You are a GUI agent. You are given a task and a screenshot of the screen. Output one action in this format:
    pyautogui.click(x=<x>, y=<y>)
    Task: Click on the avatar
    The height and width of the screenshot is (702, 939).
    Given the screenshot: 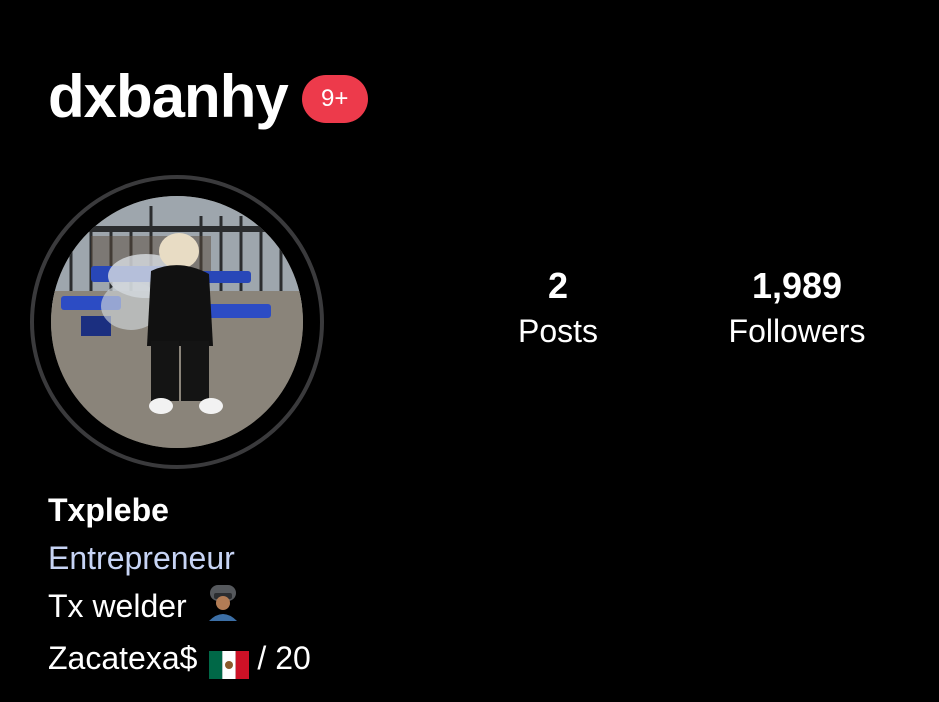 What is the action you would take?
    pyautogui.click(x=177, y=322)
    